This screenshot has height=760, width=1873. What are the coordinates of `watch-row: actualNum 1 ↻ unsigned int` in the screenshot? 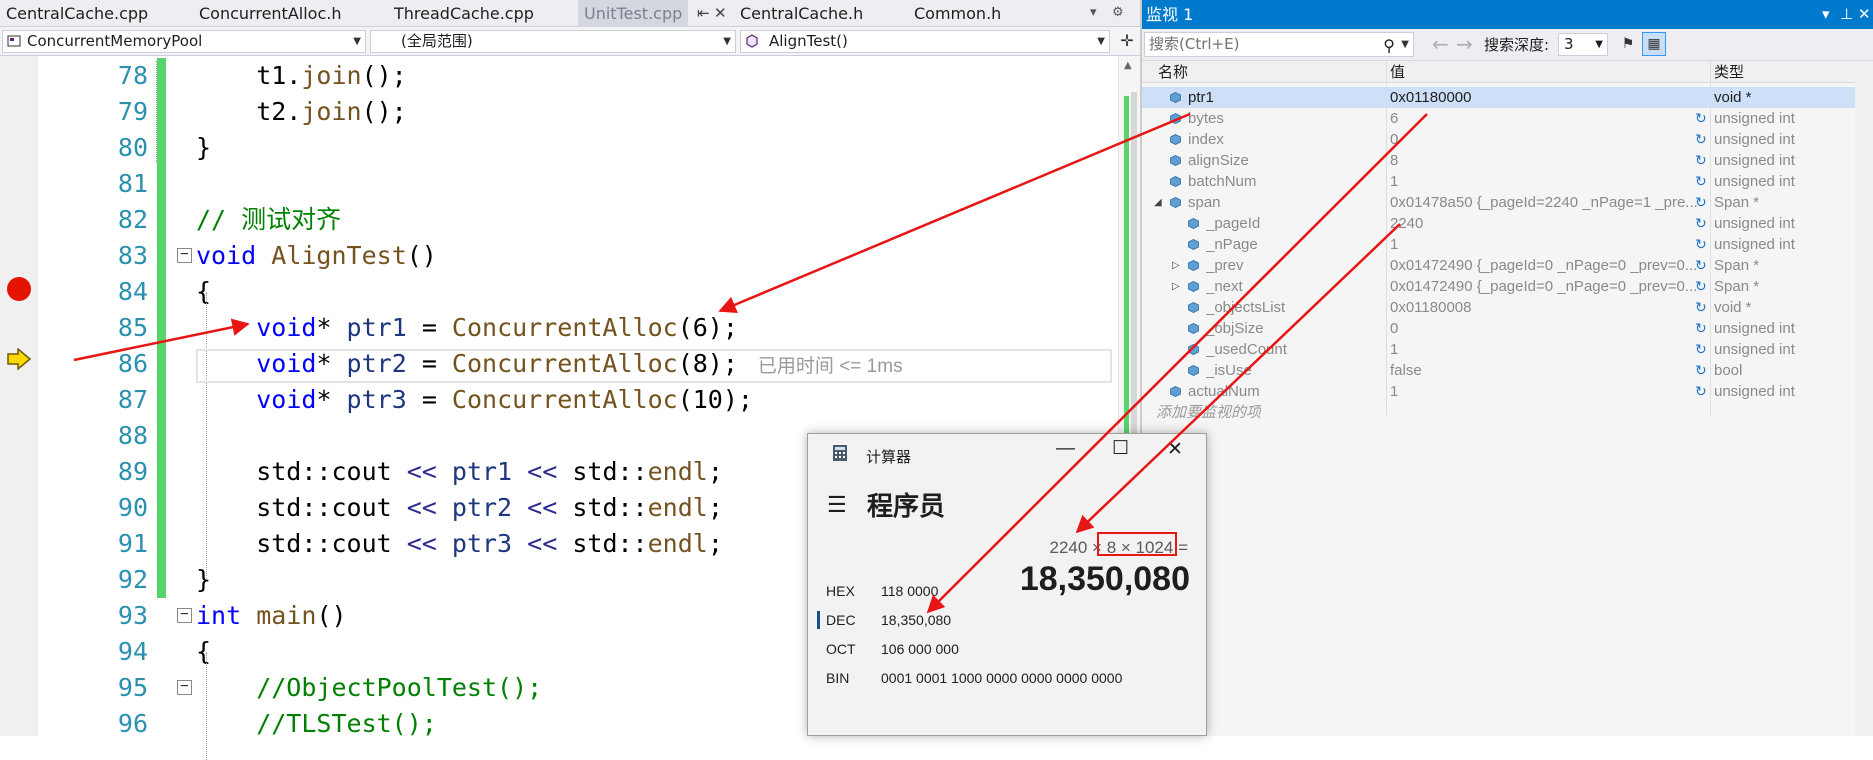 It's located at (1498, 391).